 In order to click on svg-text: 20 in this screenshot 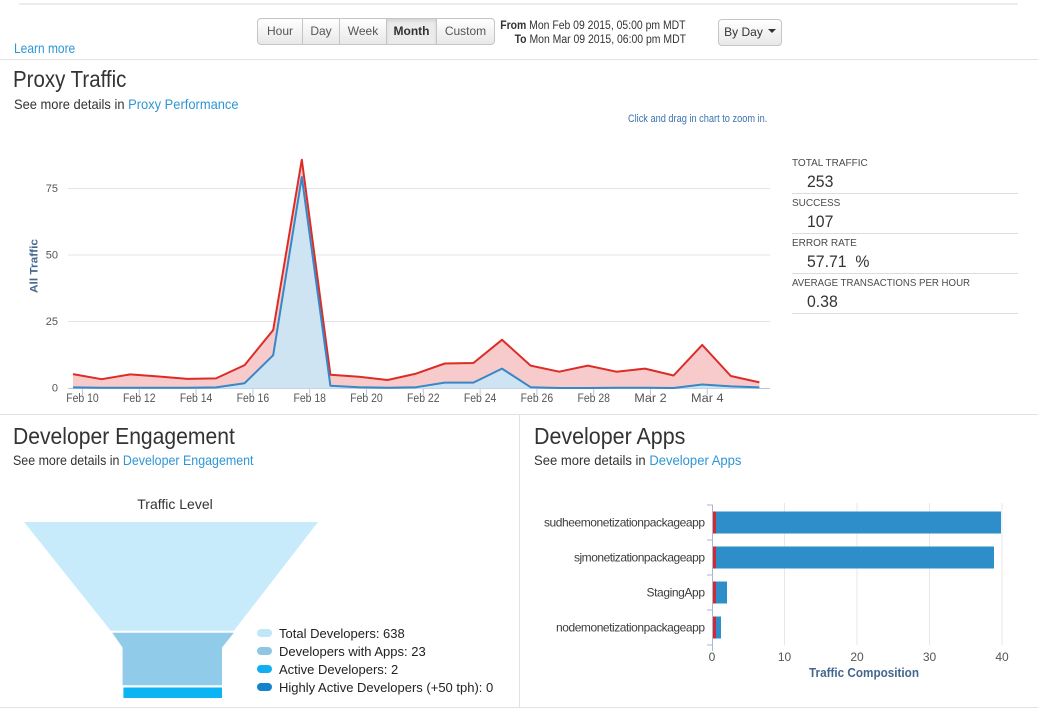, I will do `click(857, 657)`.